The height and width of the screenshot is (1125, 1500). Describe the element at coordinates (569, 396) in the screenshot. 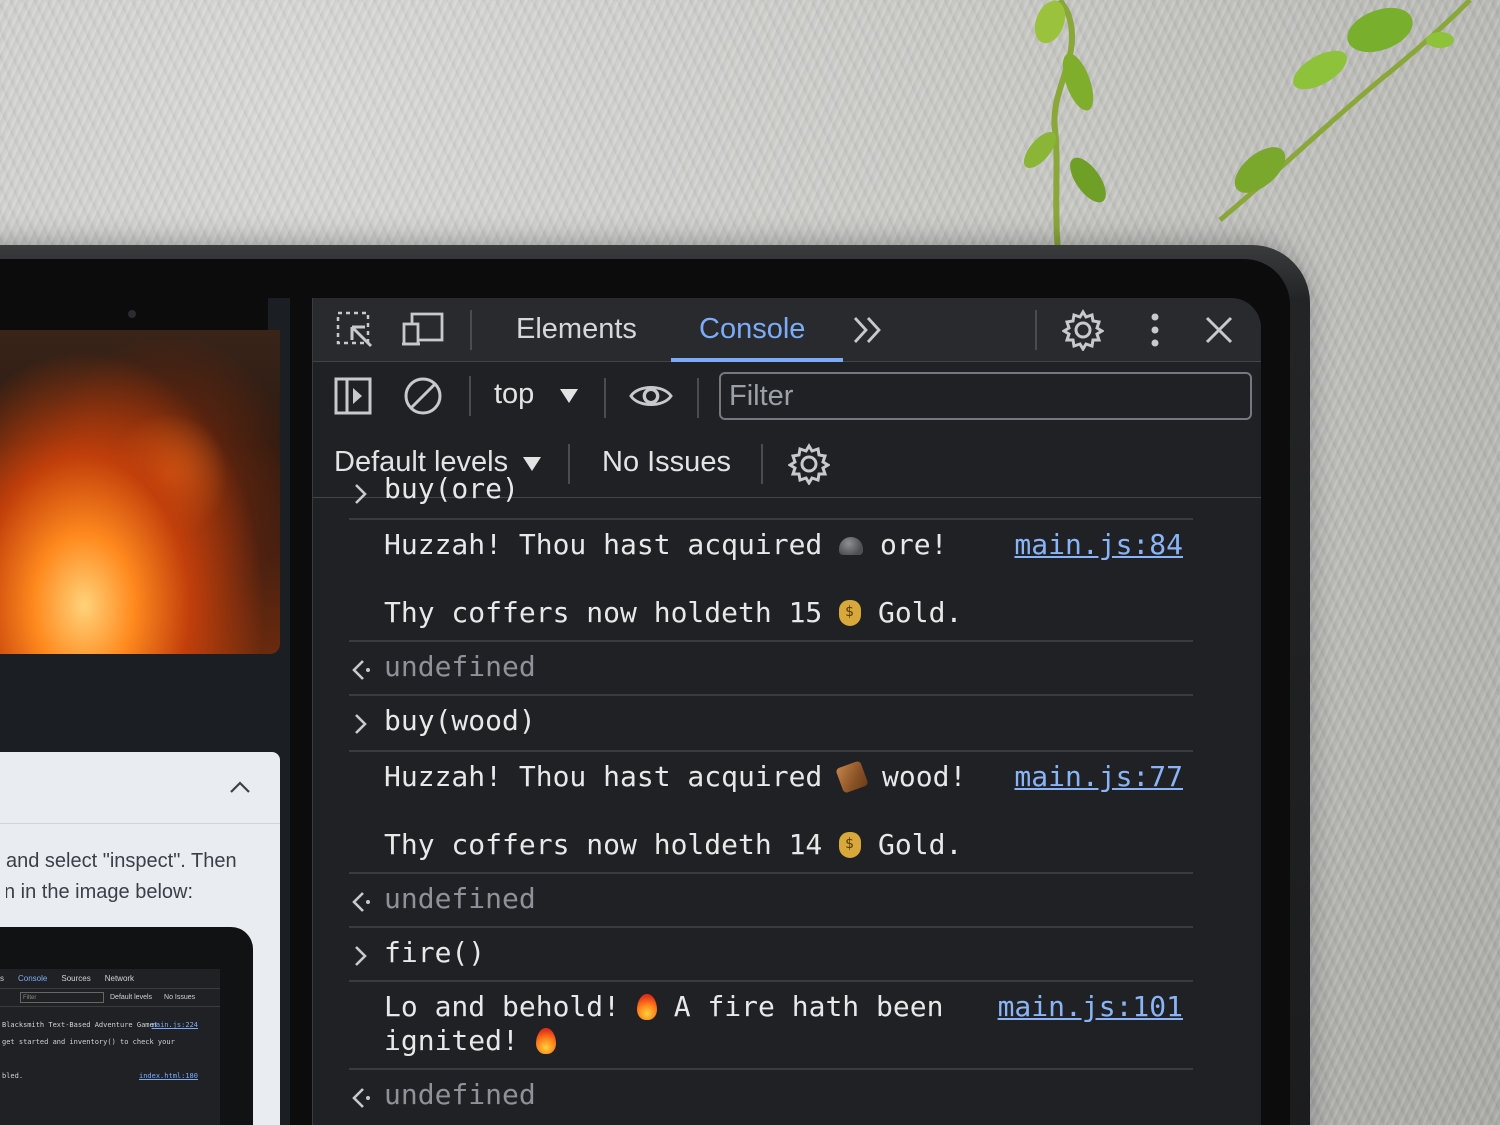

I see `dropdown-arrow-icon` at that location.